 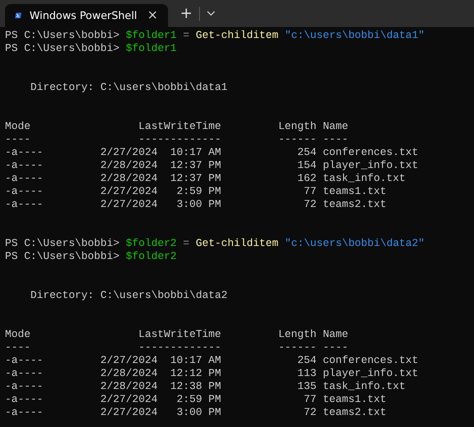 What do you see at coordinates (306, 374) in the screenshot?
I see `table-cell-text: 113` at bounding box center [306, 374].